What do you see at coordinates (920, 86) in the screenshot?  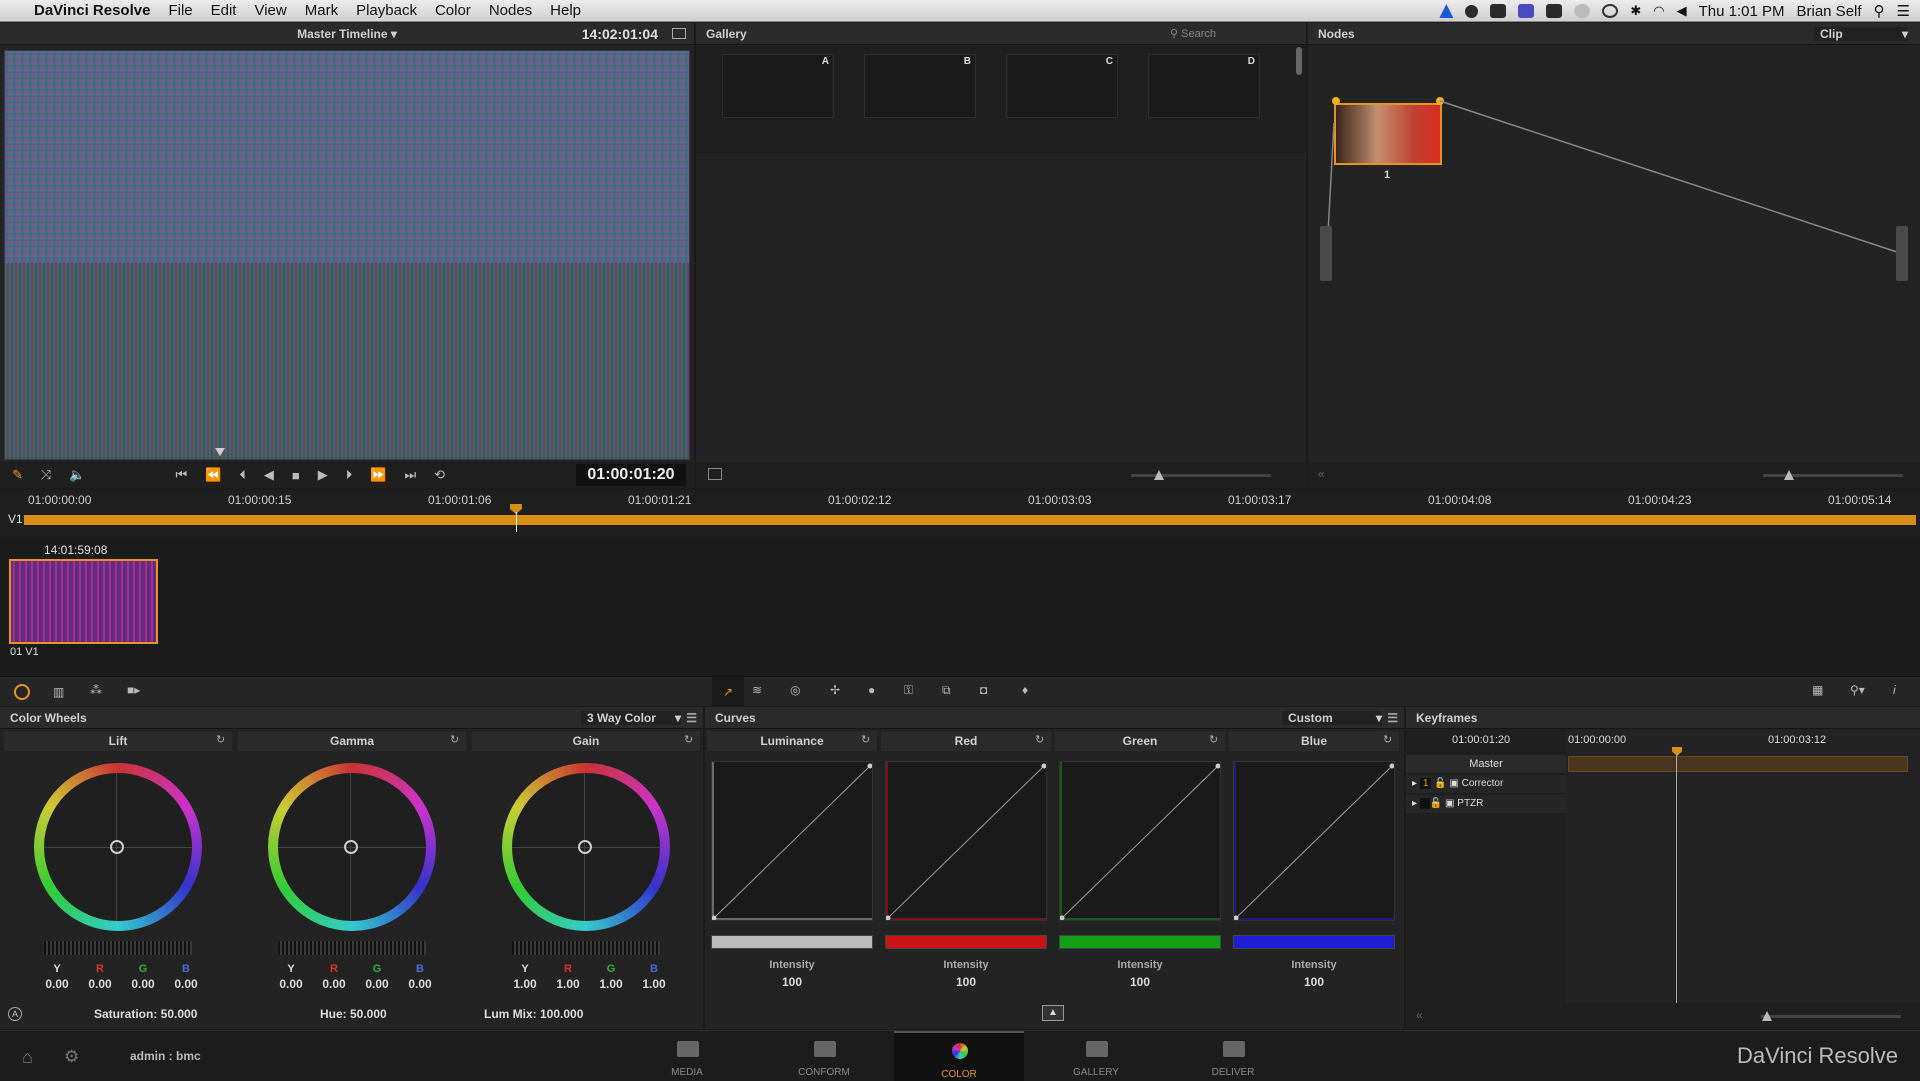 I see `gallery-still-b: B` at bounding box center [920, 86].